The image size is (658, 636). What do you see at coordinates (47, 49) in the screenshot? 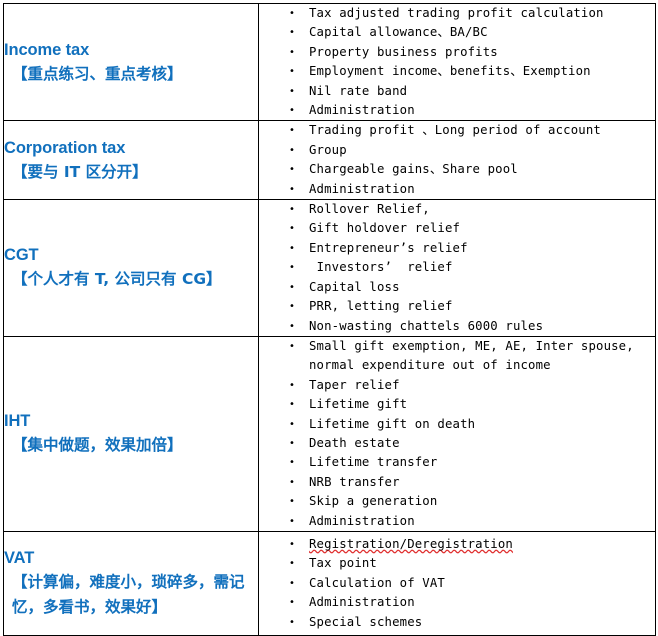
I see `topic-title-en: Income tax` at bounding box center [47, 49].